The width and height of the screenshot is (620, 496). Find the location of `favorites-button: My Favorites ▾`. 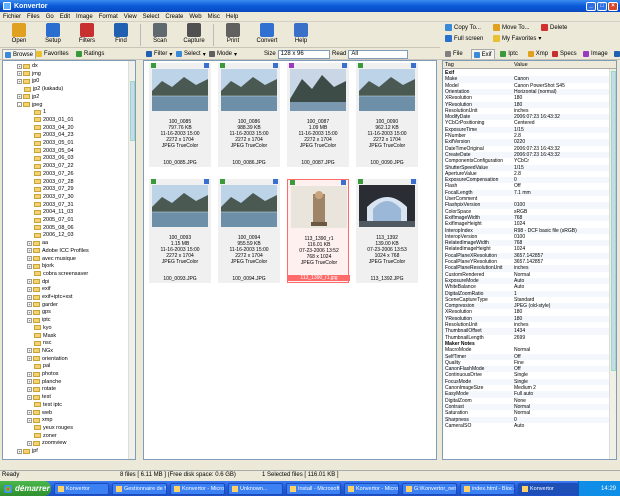

favorites-button: My Favorites ▾ is located at coordinates (517, 38).